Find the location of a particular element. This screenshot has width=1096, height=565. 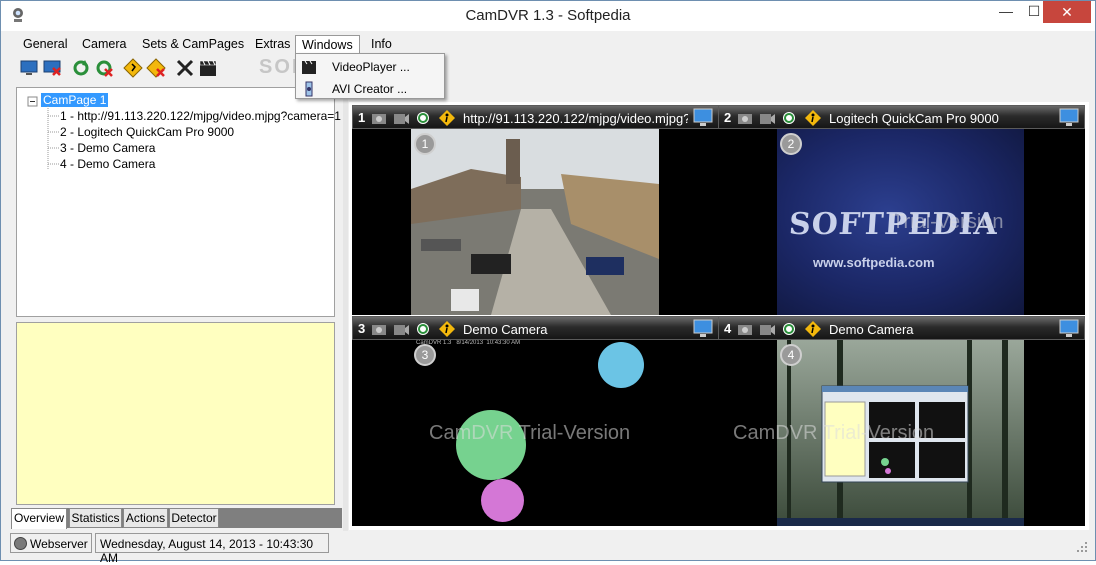

title-bar: CamDVR 1.3 - Softpedia — ☐ ✕ is located at coordinates (548, 16).